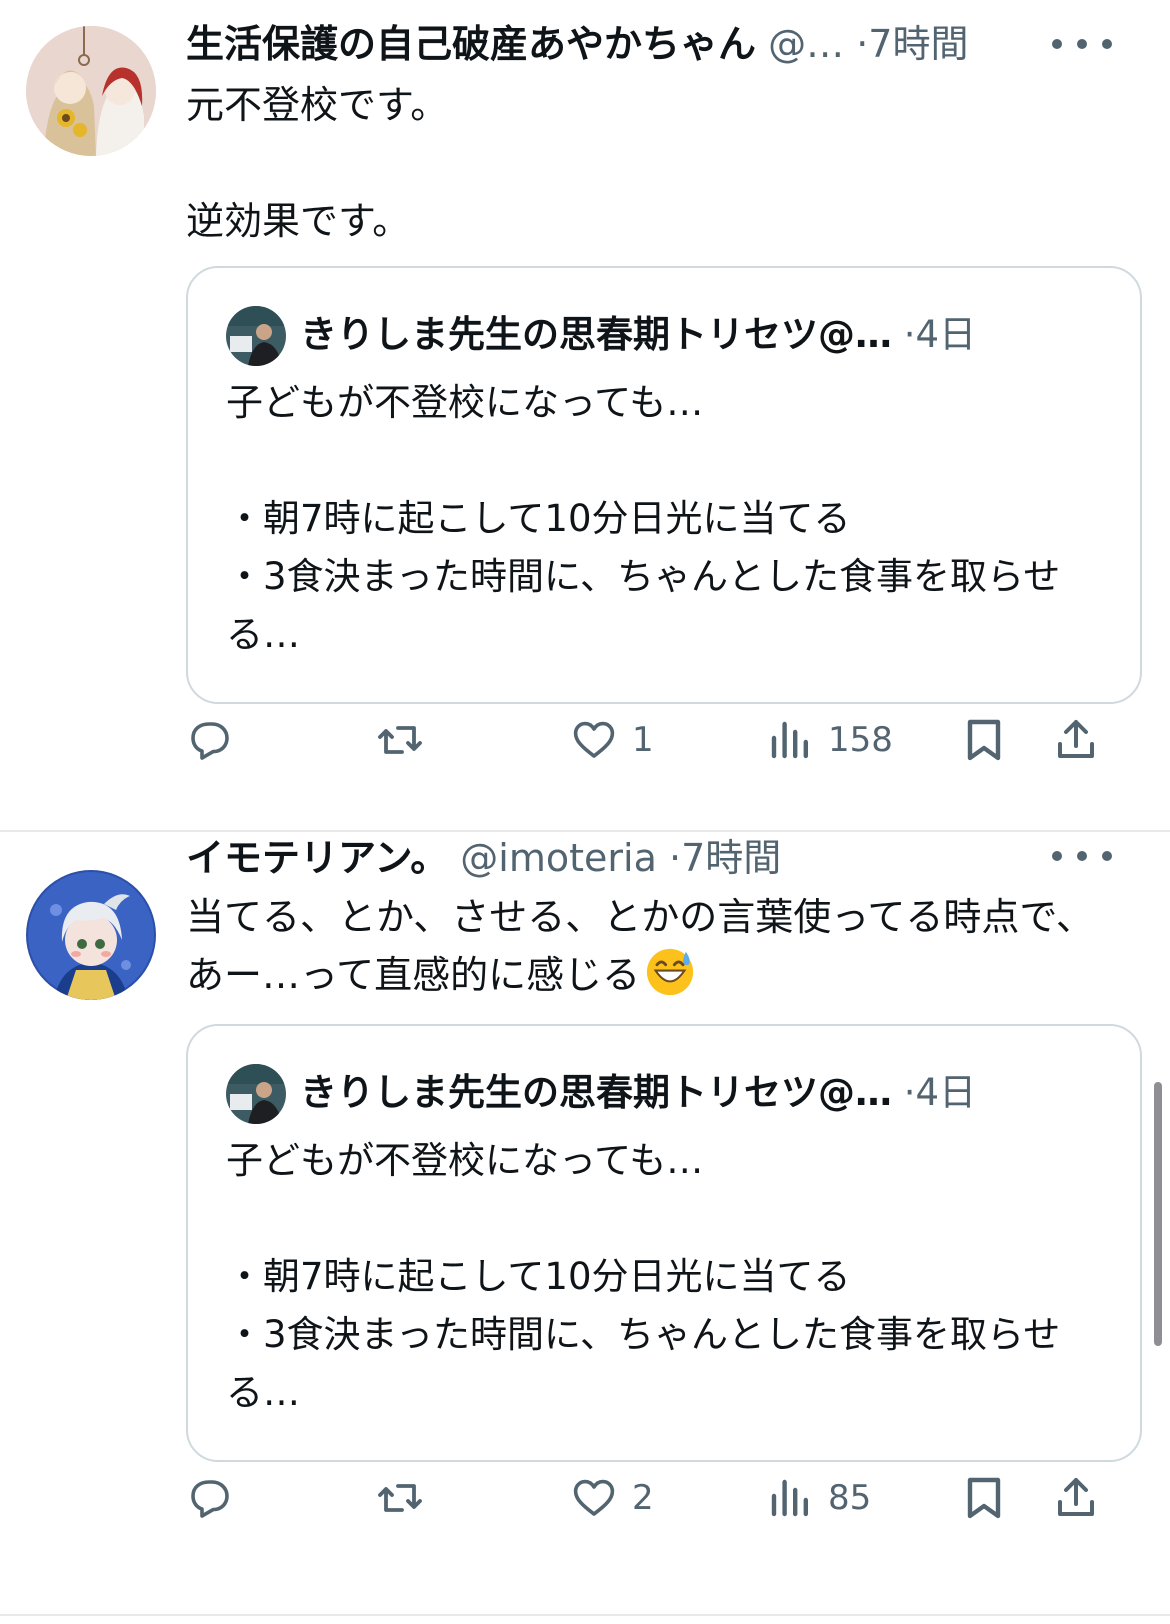 This screenshot has height=1624, width=1170. What do you see at coordinates (850, 1498) in the screenshot?
I see `view-count: 85` at bounding box center [850, 1498].